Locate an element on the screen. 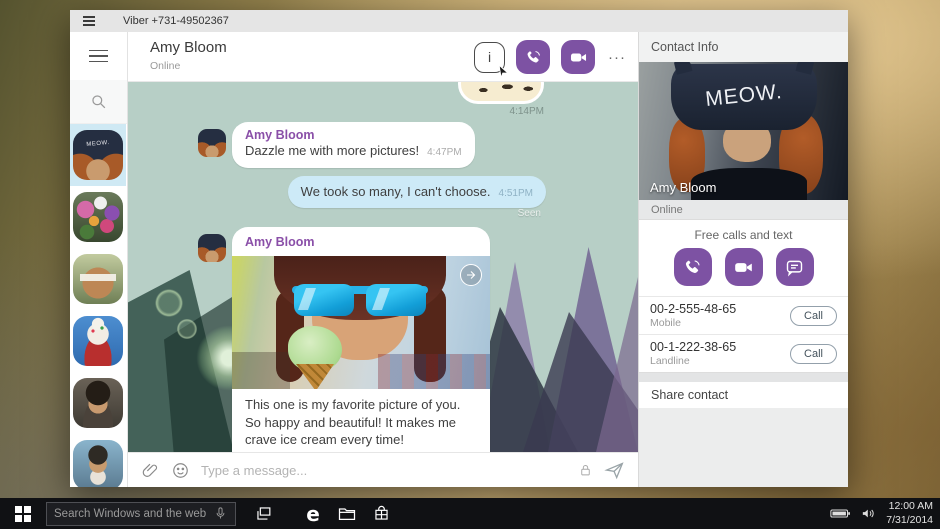 Image resolution: width=940 pixels, height=529 pixels. avatar-smiling-man is located at coordinates (98, 403).